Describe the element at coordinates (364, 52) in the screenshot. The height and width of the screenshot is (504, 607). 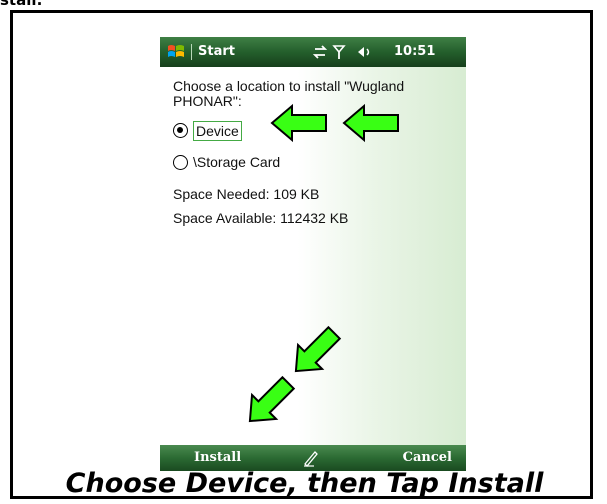
I see `volume-icon` at that location.